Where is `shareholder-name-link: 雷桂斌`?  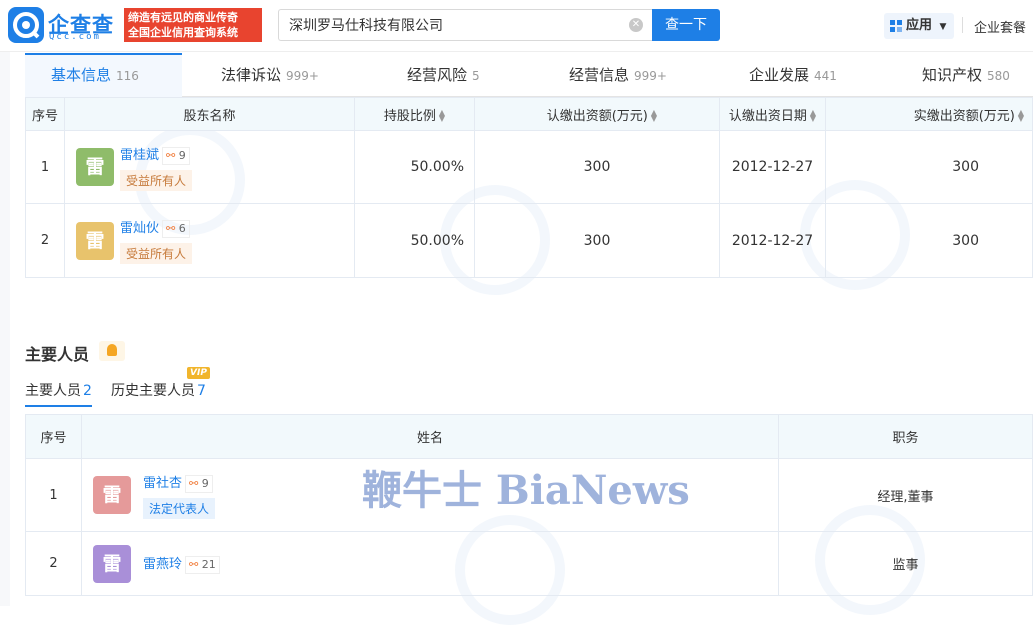
shareholder-name-link: 雷桂斌 is located at coordinates (139, 155).